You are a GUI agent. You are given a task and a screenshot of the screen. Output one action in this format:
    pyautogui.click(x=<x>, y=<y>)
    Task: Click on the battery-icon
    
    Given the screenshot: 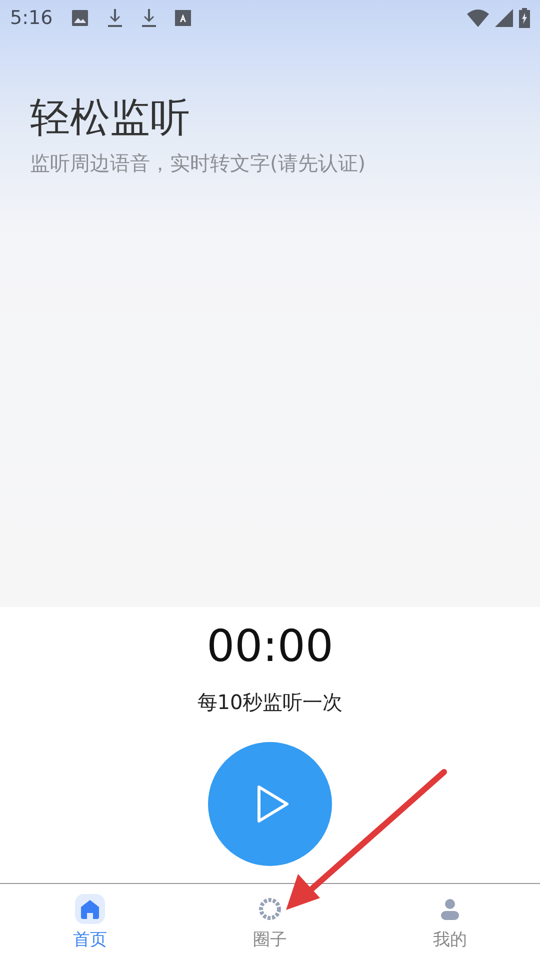 What is the action you would take?
    pyautogui.click(x=524, y=18)
    